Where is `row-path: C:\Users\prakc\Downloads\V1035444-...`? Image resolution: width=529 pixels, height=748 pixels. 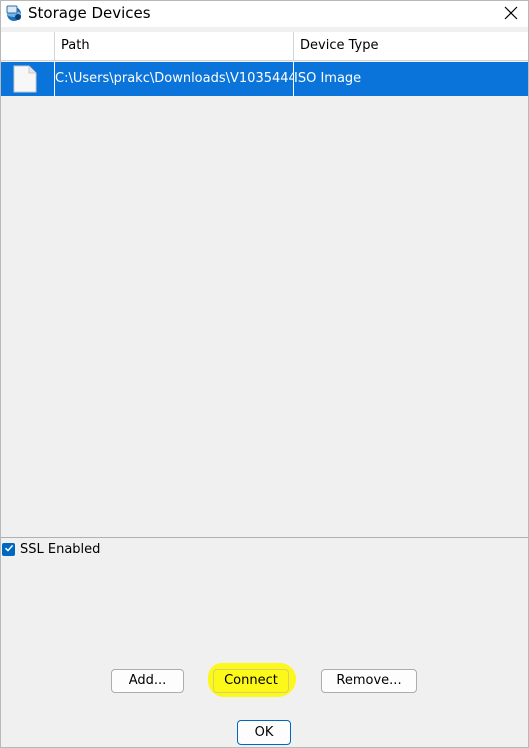 row-path: C:\Users\prakc\Downloads\V1035444-... is located at coordinates (174, 79).